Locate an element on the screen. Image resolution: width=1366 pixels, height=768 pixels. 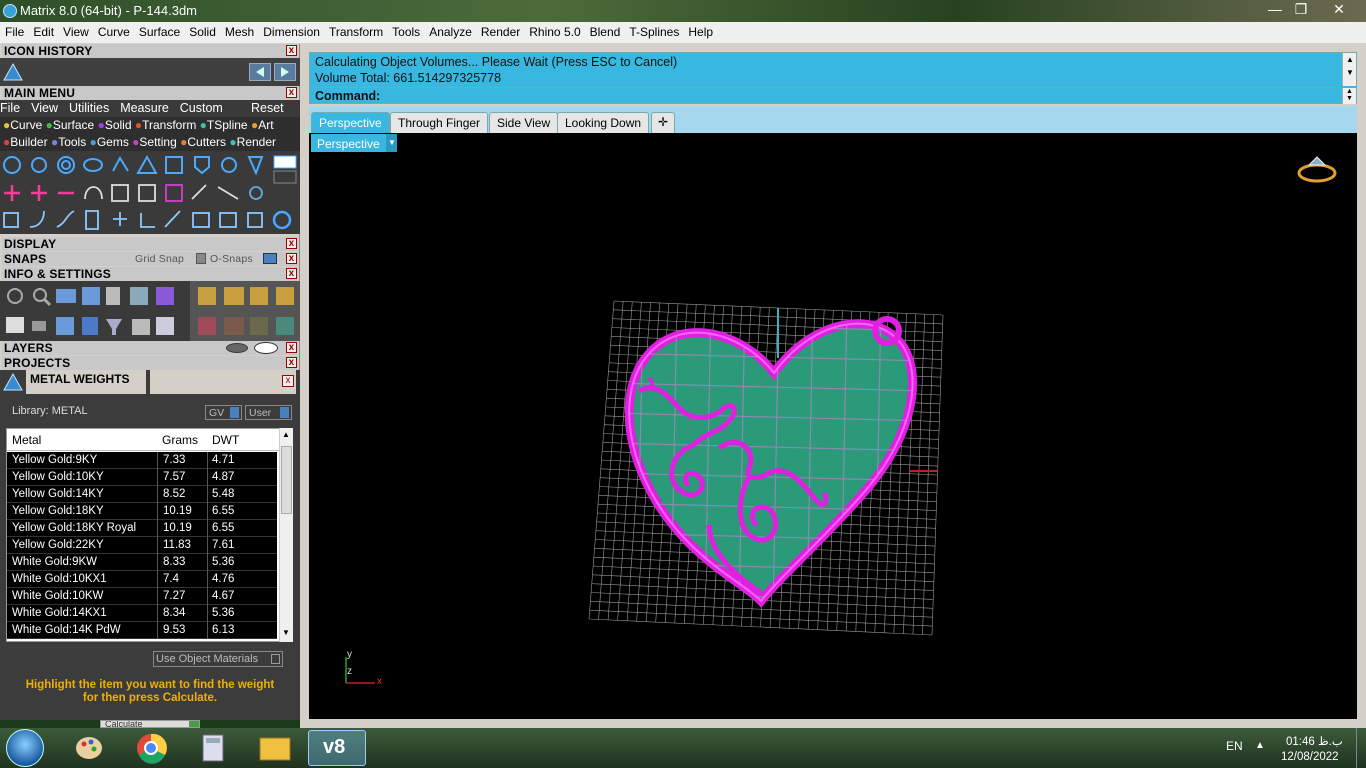
tab-looking-down: Looking Down is located at coordinates (603, 122).